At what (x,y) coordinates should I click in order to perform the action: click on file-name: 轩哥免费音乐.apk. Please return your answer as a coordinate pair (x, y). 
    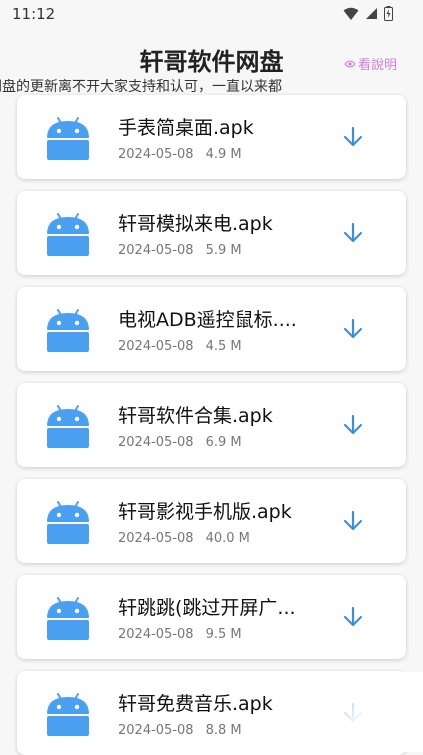
    Looking at the image, I should click on (195, 704).